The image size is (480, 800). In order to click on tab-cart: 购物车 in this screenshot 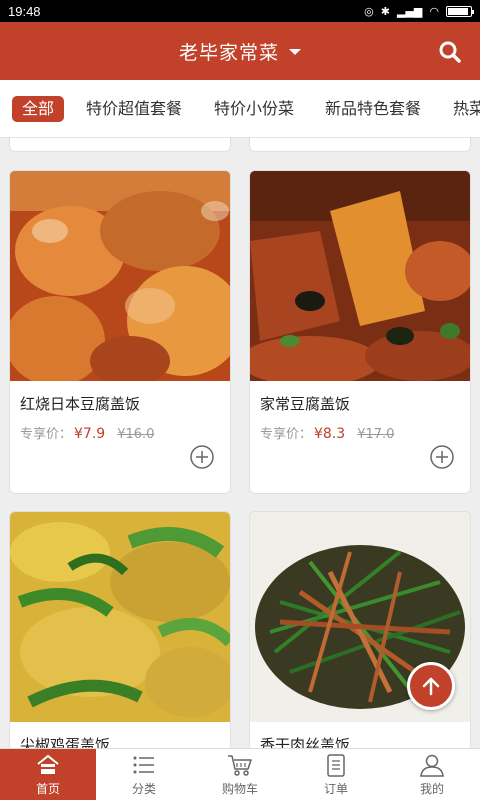, I will do `click(240, 774)`.